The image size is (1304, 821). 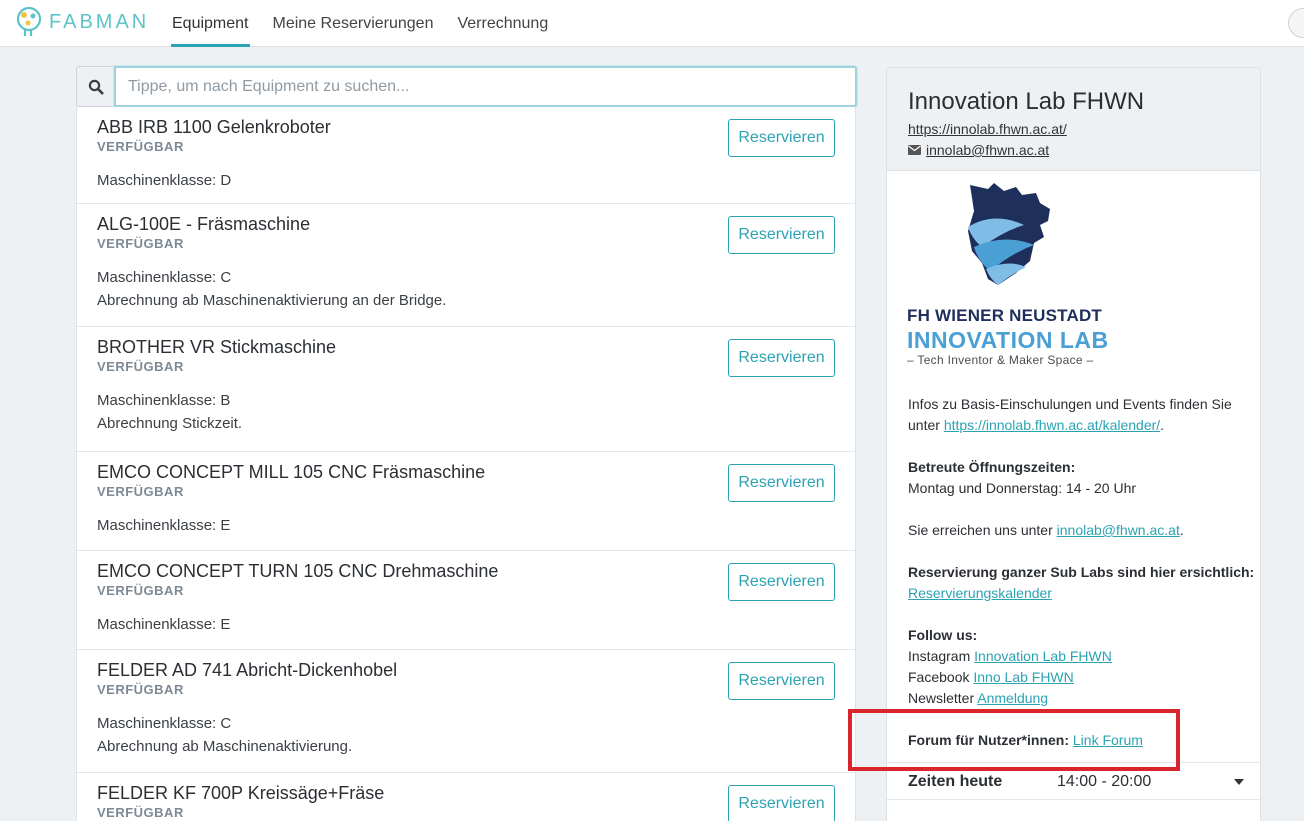 What do you see at coordinates (1008, 340) in the screenshot?
I see `logo-line-2: INNOVATION LAB` at bounding box center [1008, 340].